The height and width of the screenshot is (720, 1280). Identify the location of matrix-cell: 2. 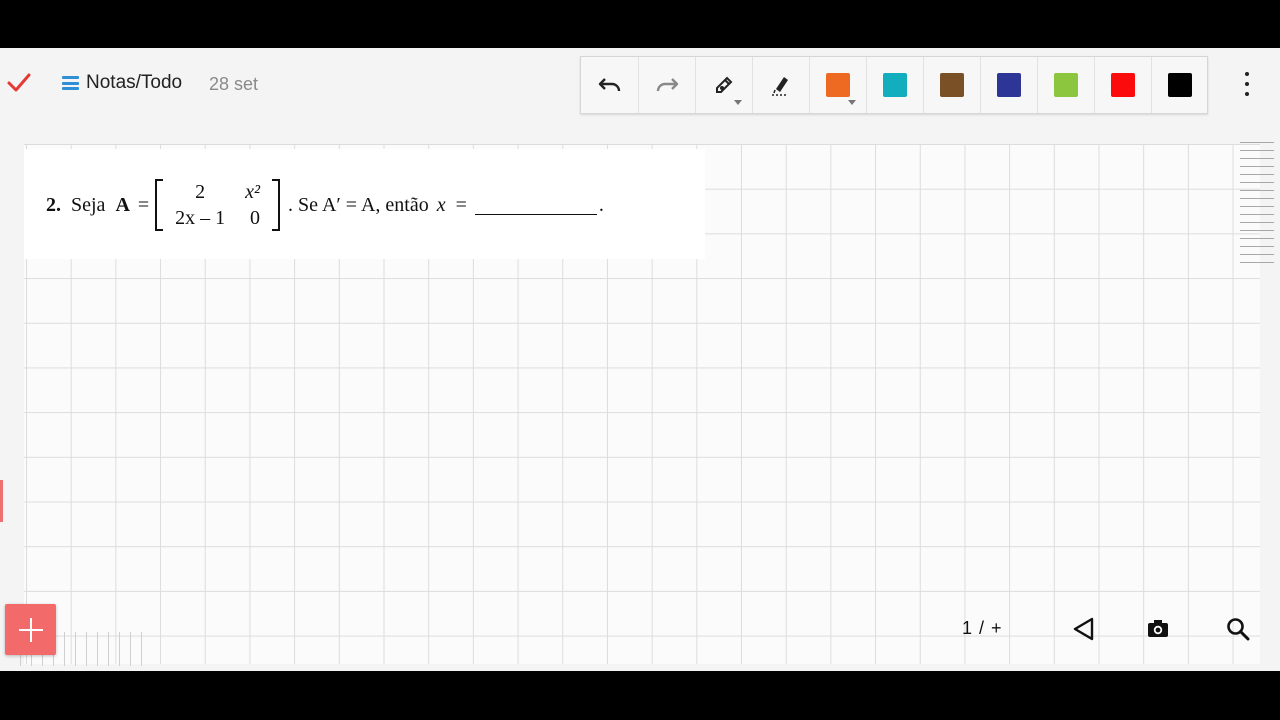
(200, 192).